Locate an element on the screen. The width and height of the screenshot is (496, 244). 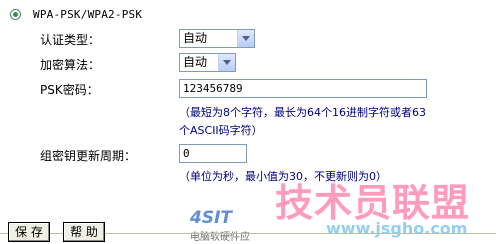
help-button: 帮 助 is located at coordinates (84, 232).